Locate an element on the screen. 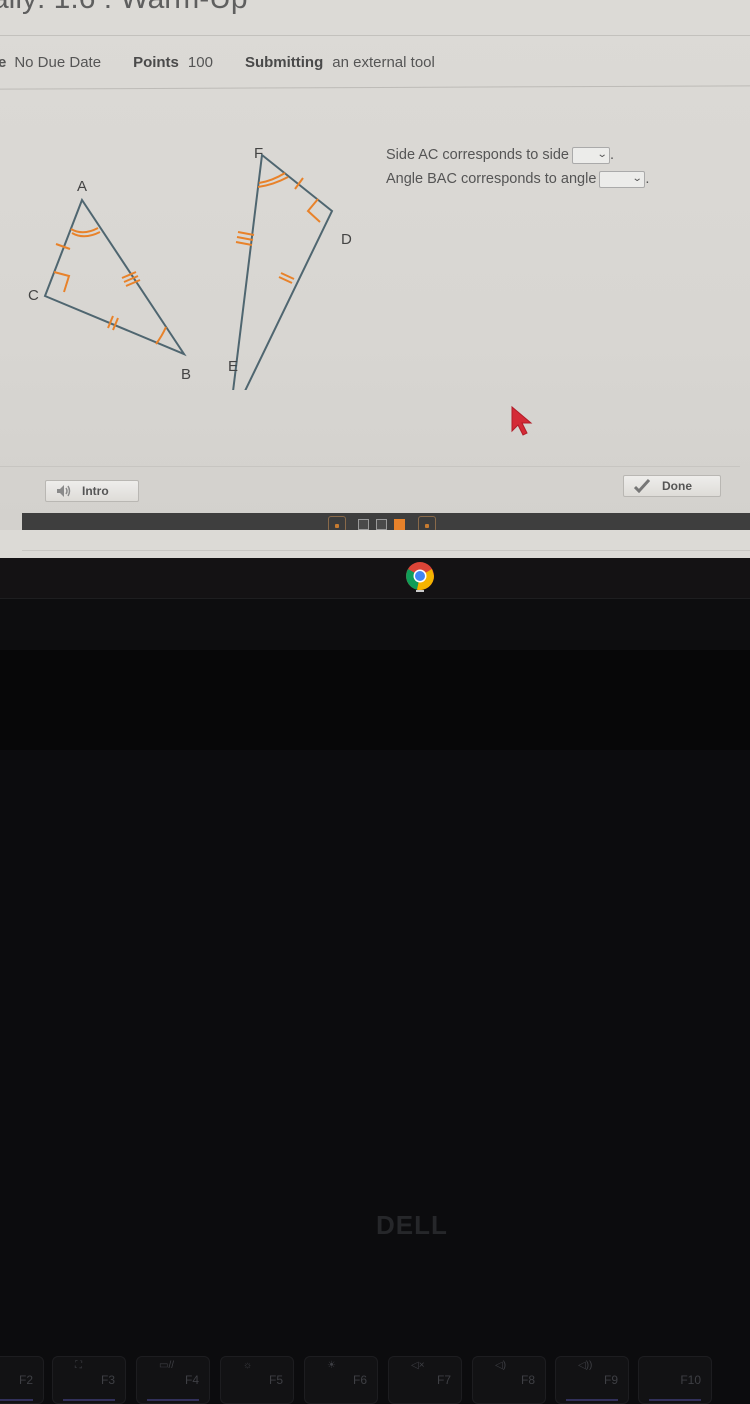 This screenshot has height=1404, width=750. triangles-figure: A C B F D E is located at coordinates (190, 267).